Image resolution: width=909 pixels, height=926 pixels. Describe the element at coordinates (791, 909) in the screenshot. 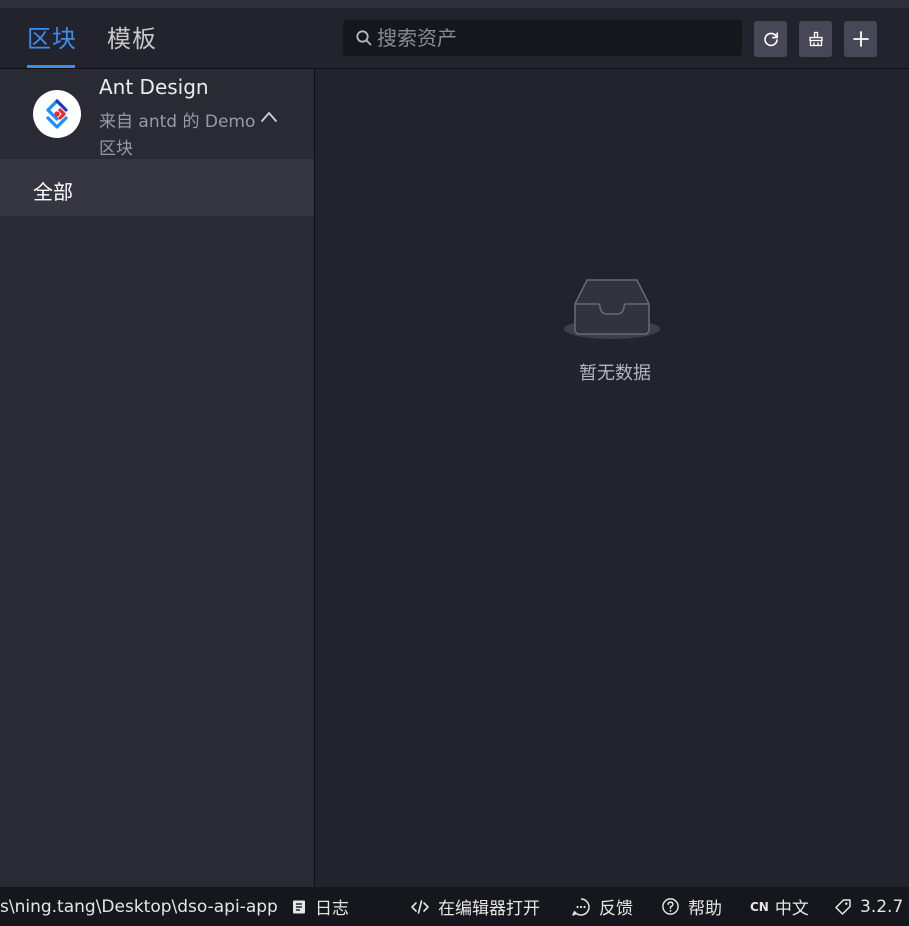

I see `language-label: 中文` at that location.